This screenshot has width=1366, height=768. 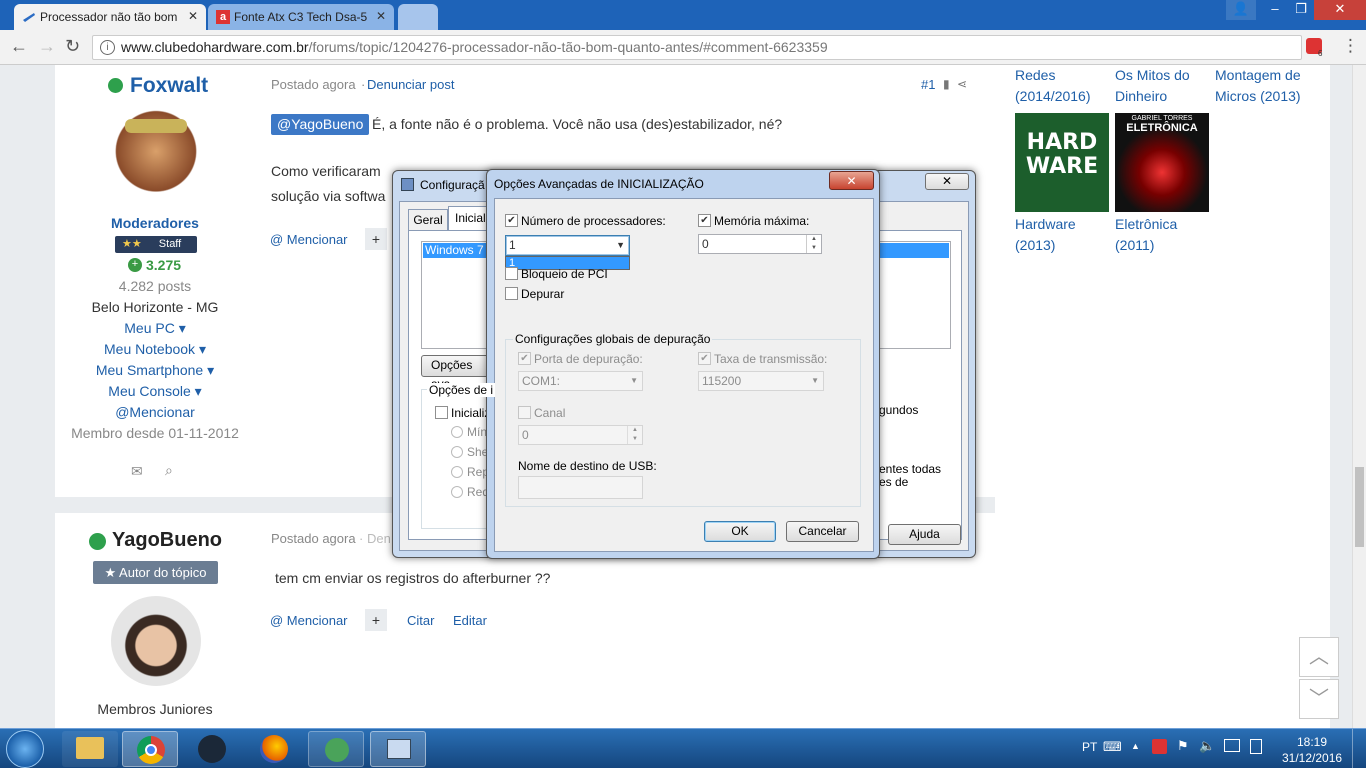 What do you see at coordinates (155, 412) in the screenshot?
I see `mention-user-link: @Mencionar` at bounding box center [155, 412].